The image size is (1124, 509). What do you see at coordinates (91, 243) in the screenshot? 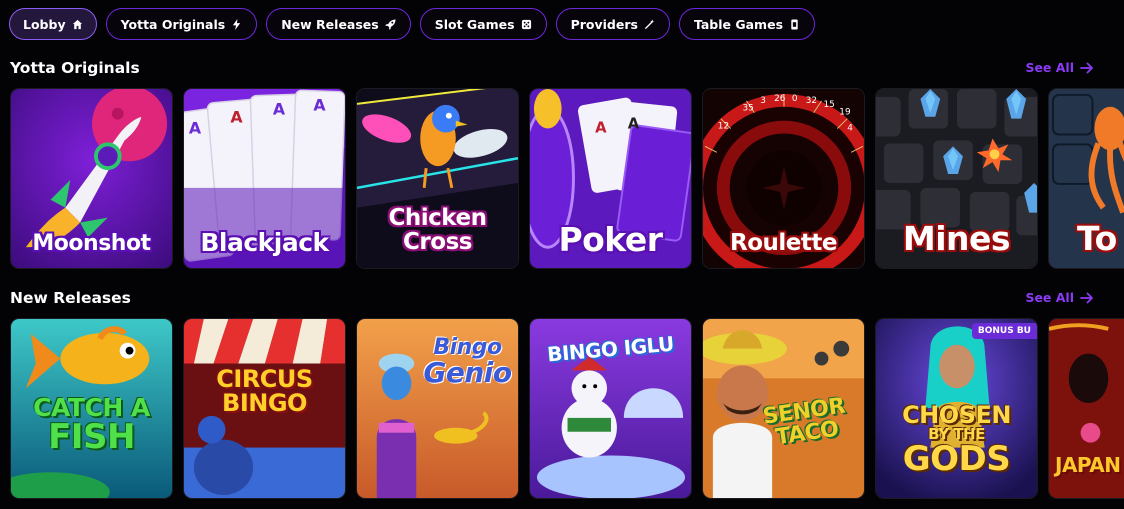
I see `game-title-moonshot: Moonshot` at bounding box center [91, 243].